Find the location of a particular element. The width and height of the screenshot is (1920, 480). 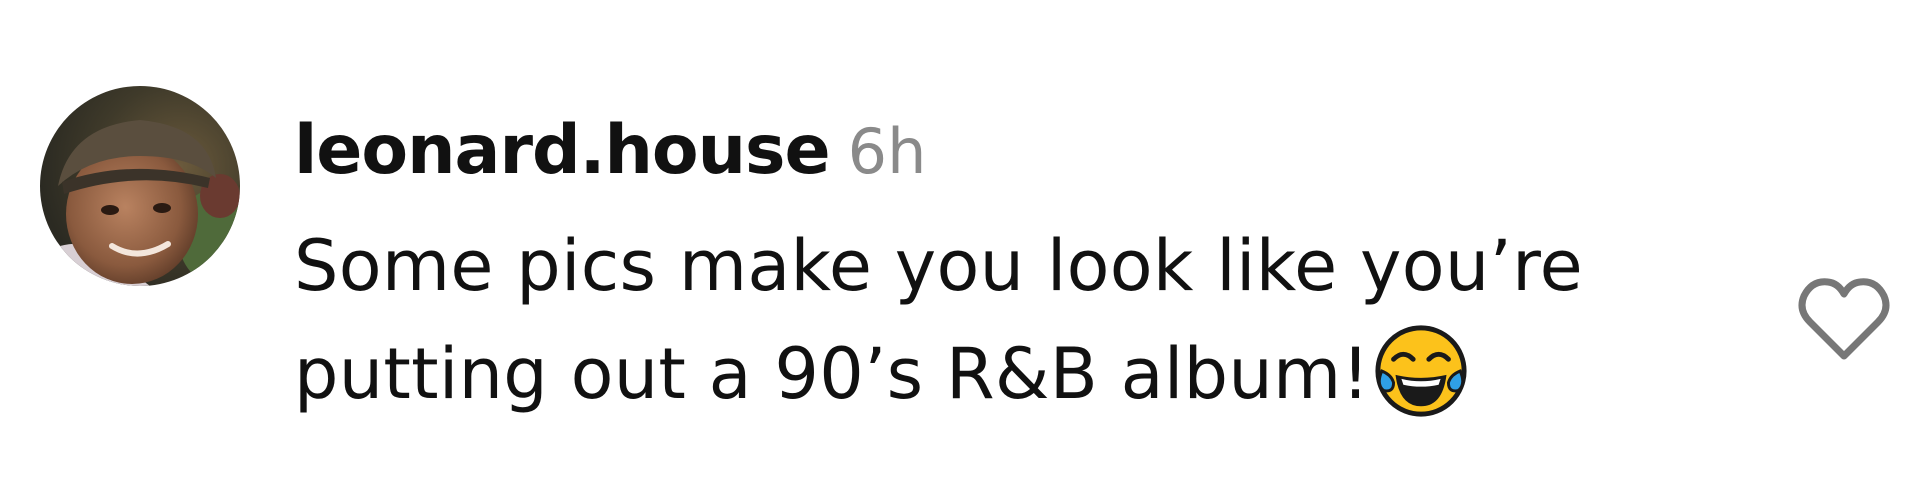

user-avatar is located at coordinates (140, 186).